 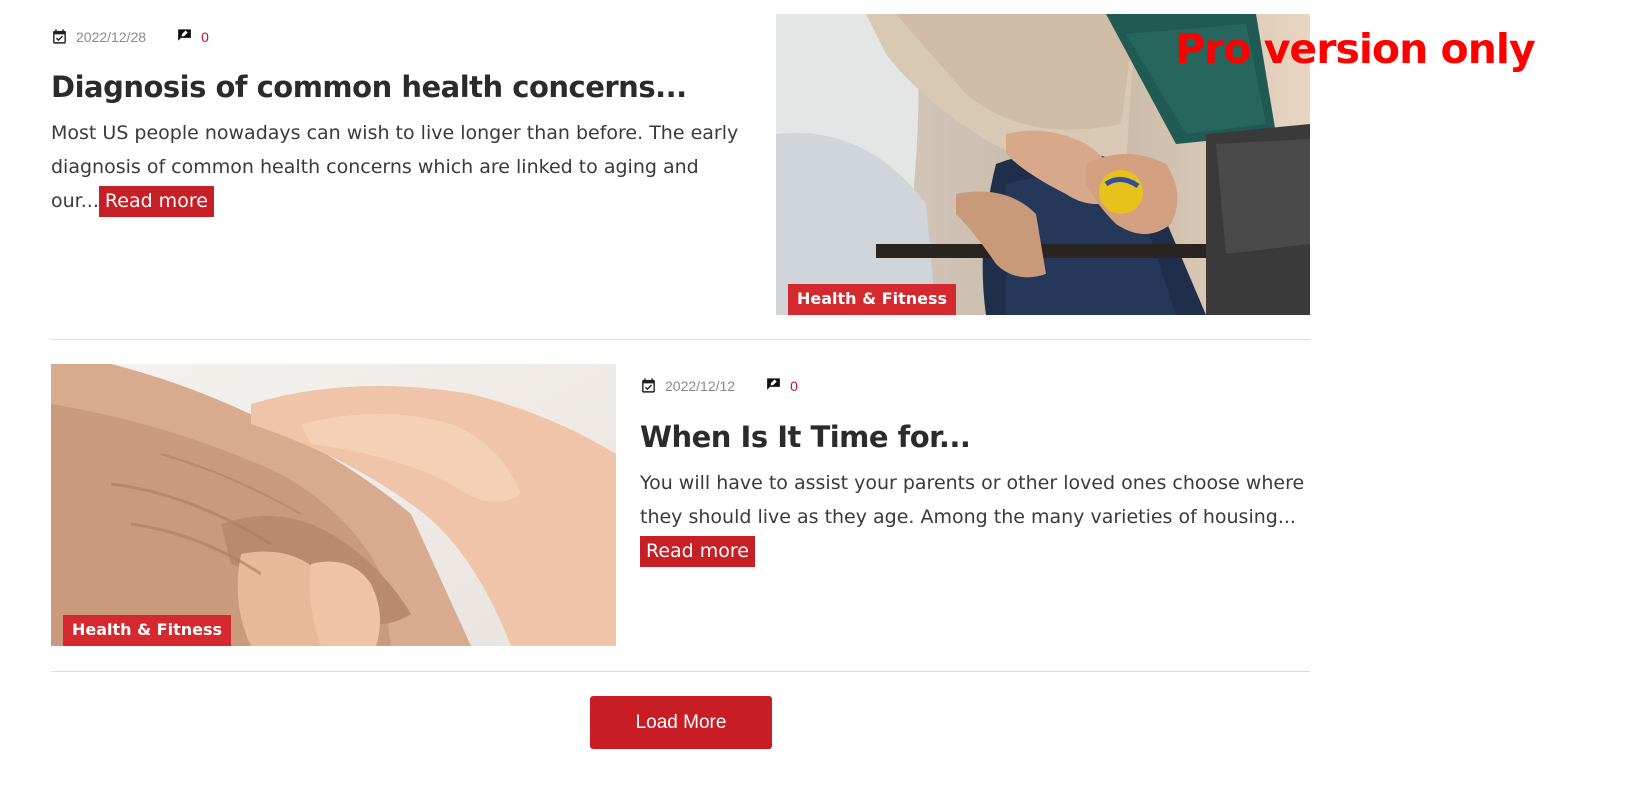 I want to click on load-more-button: Load More, so click(x=681, y=722).